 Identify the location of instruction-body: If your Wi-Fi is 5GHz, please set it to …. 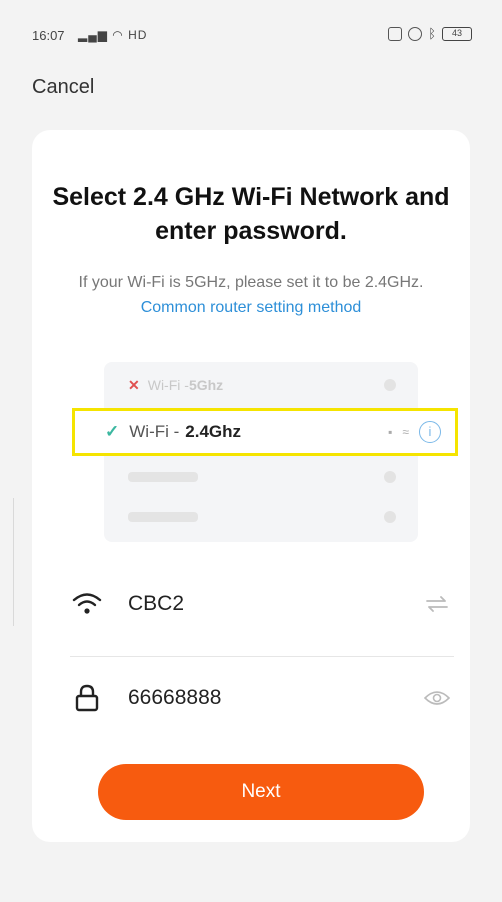
(251, 282).